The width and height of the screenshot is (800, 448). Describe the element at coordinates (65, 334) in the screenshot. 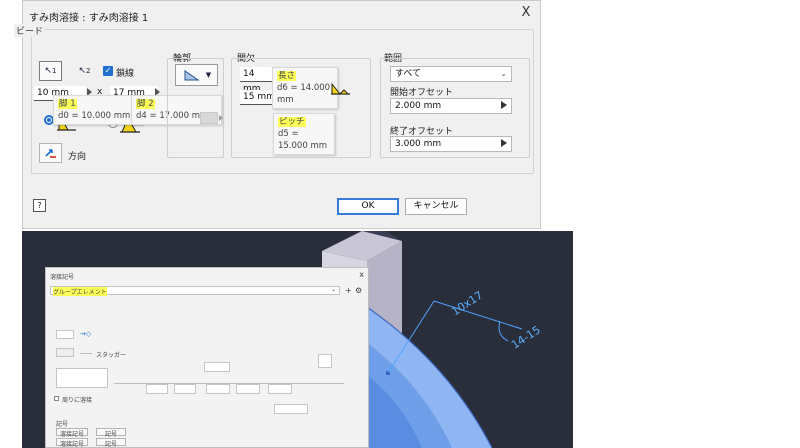

I see `arrow-side-dropdown` at that location.